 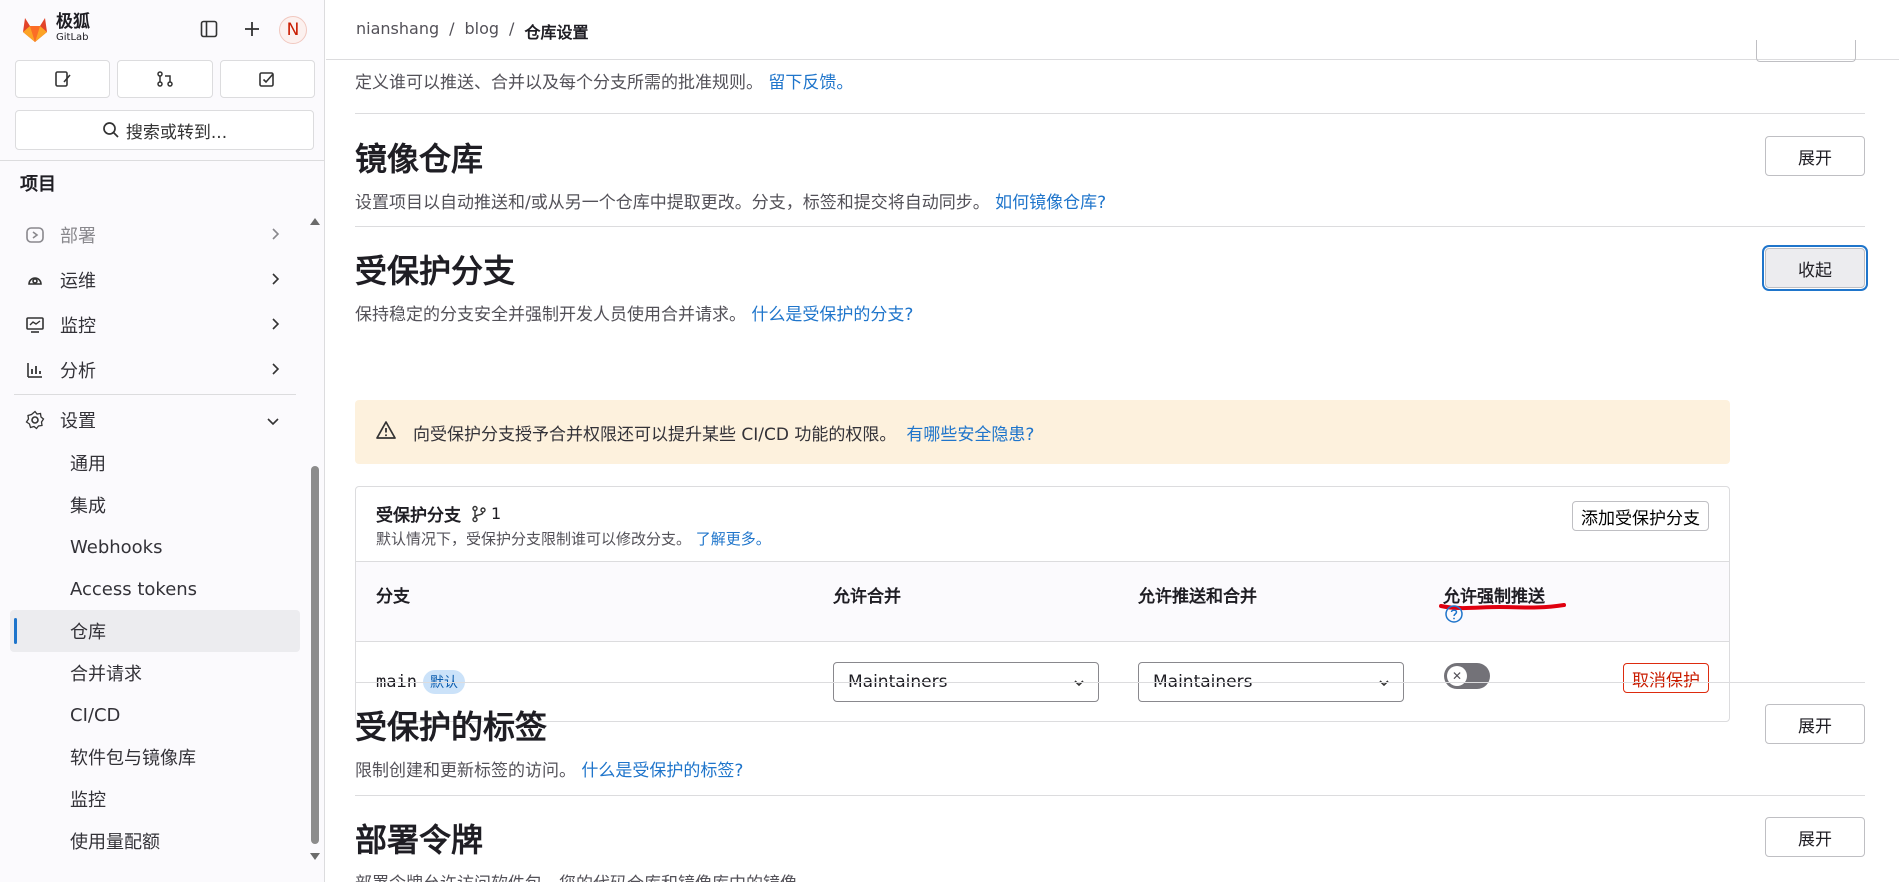 I want to click on unprotect-button: 取消保护, so click(x=1666, y=678).